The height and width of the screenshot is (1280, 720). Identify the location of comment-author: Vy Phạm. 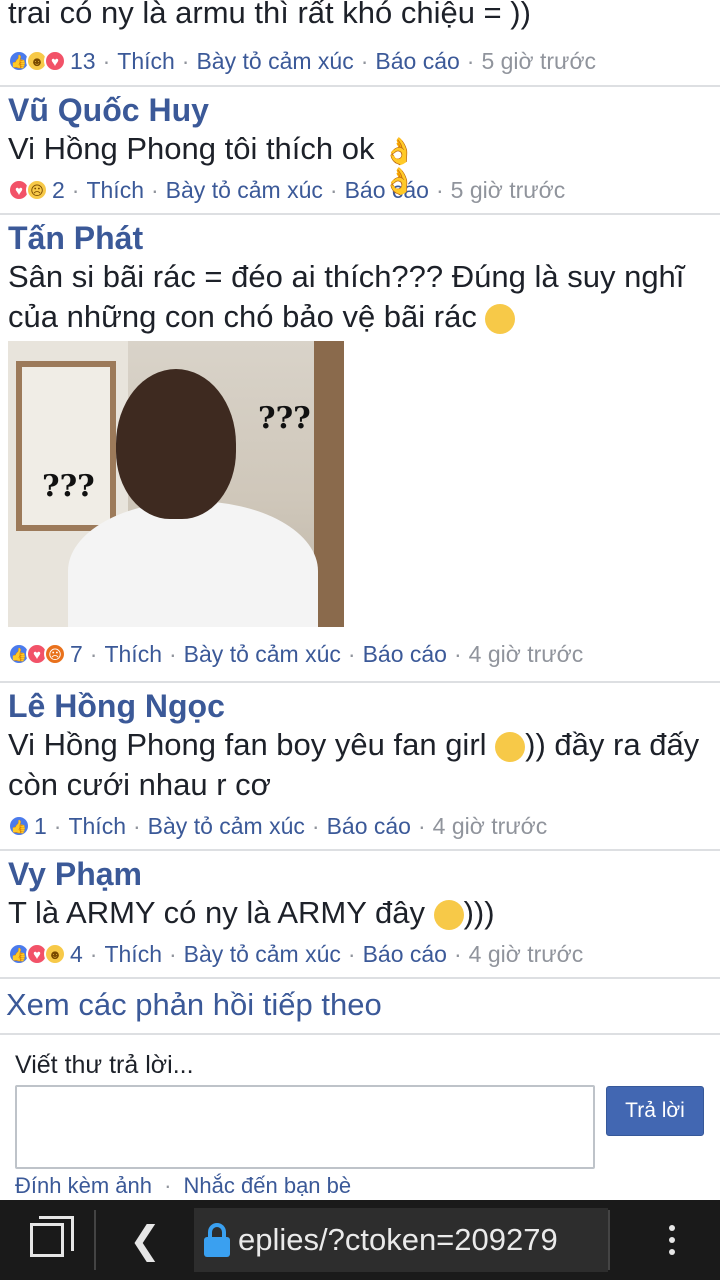
(360, 874).